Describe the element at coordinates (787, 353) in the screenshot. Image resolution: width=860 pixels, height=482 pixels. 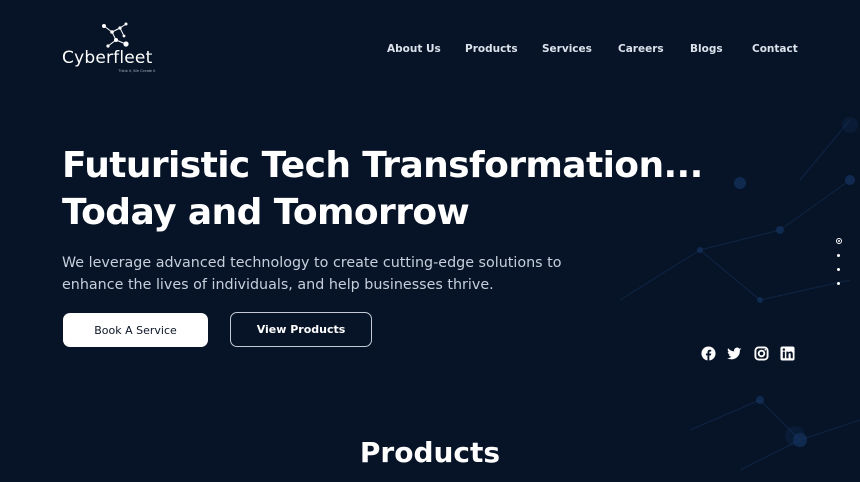
I see `linkedin-icon` at that location.